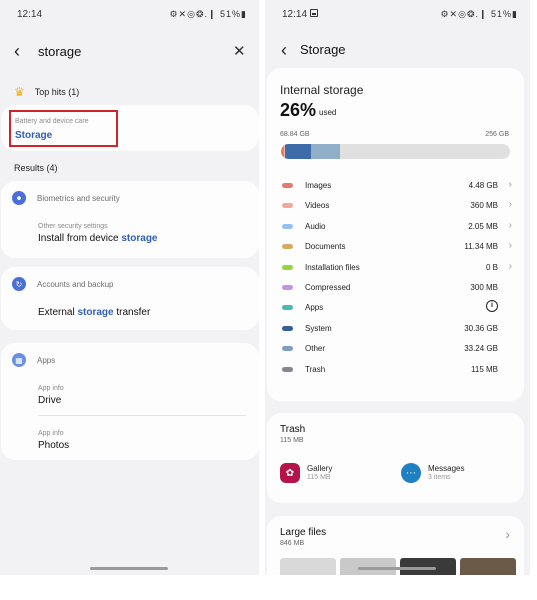  I want to click on category-name: Apps, so click(314, 308).